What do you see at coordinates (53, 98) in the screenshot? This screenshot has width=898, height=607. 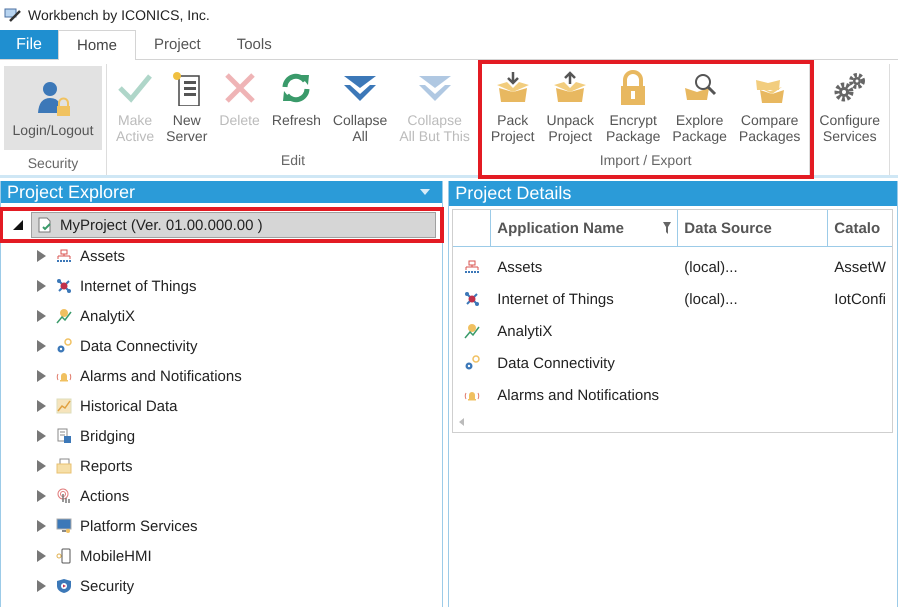 I see `user-lock-icon` at bounding box center [53, 98].